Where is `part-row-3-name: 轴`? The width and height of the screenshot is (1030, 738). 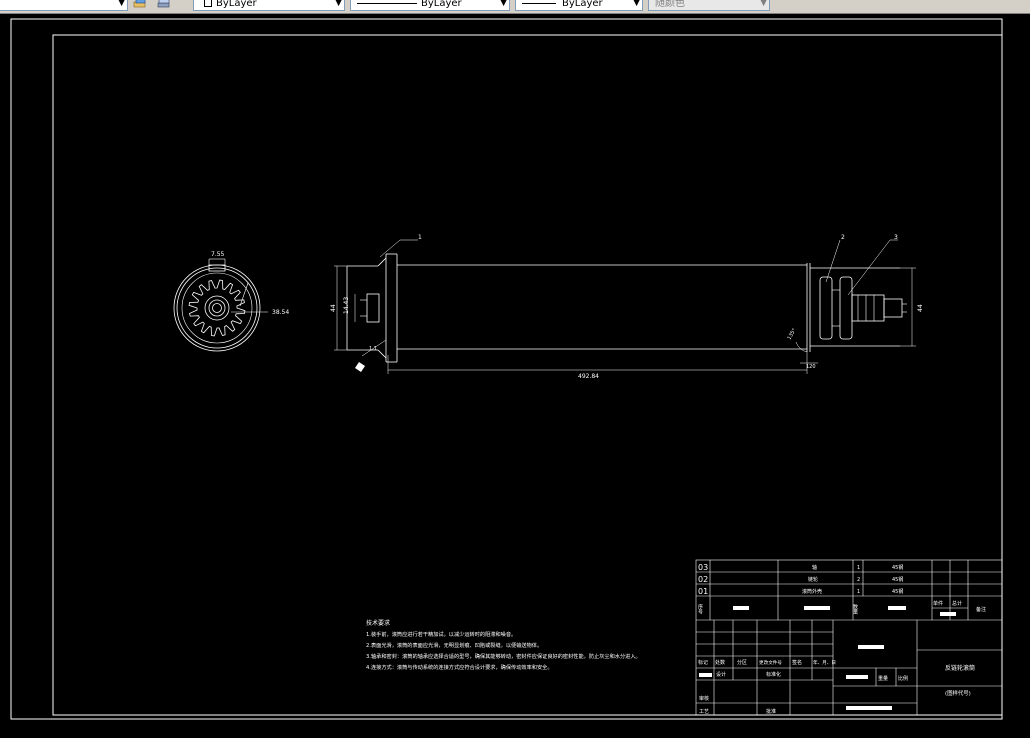 part-row-3-name: 轴 is located at coordinates (814, 567).